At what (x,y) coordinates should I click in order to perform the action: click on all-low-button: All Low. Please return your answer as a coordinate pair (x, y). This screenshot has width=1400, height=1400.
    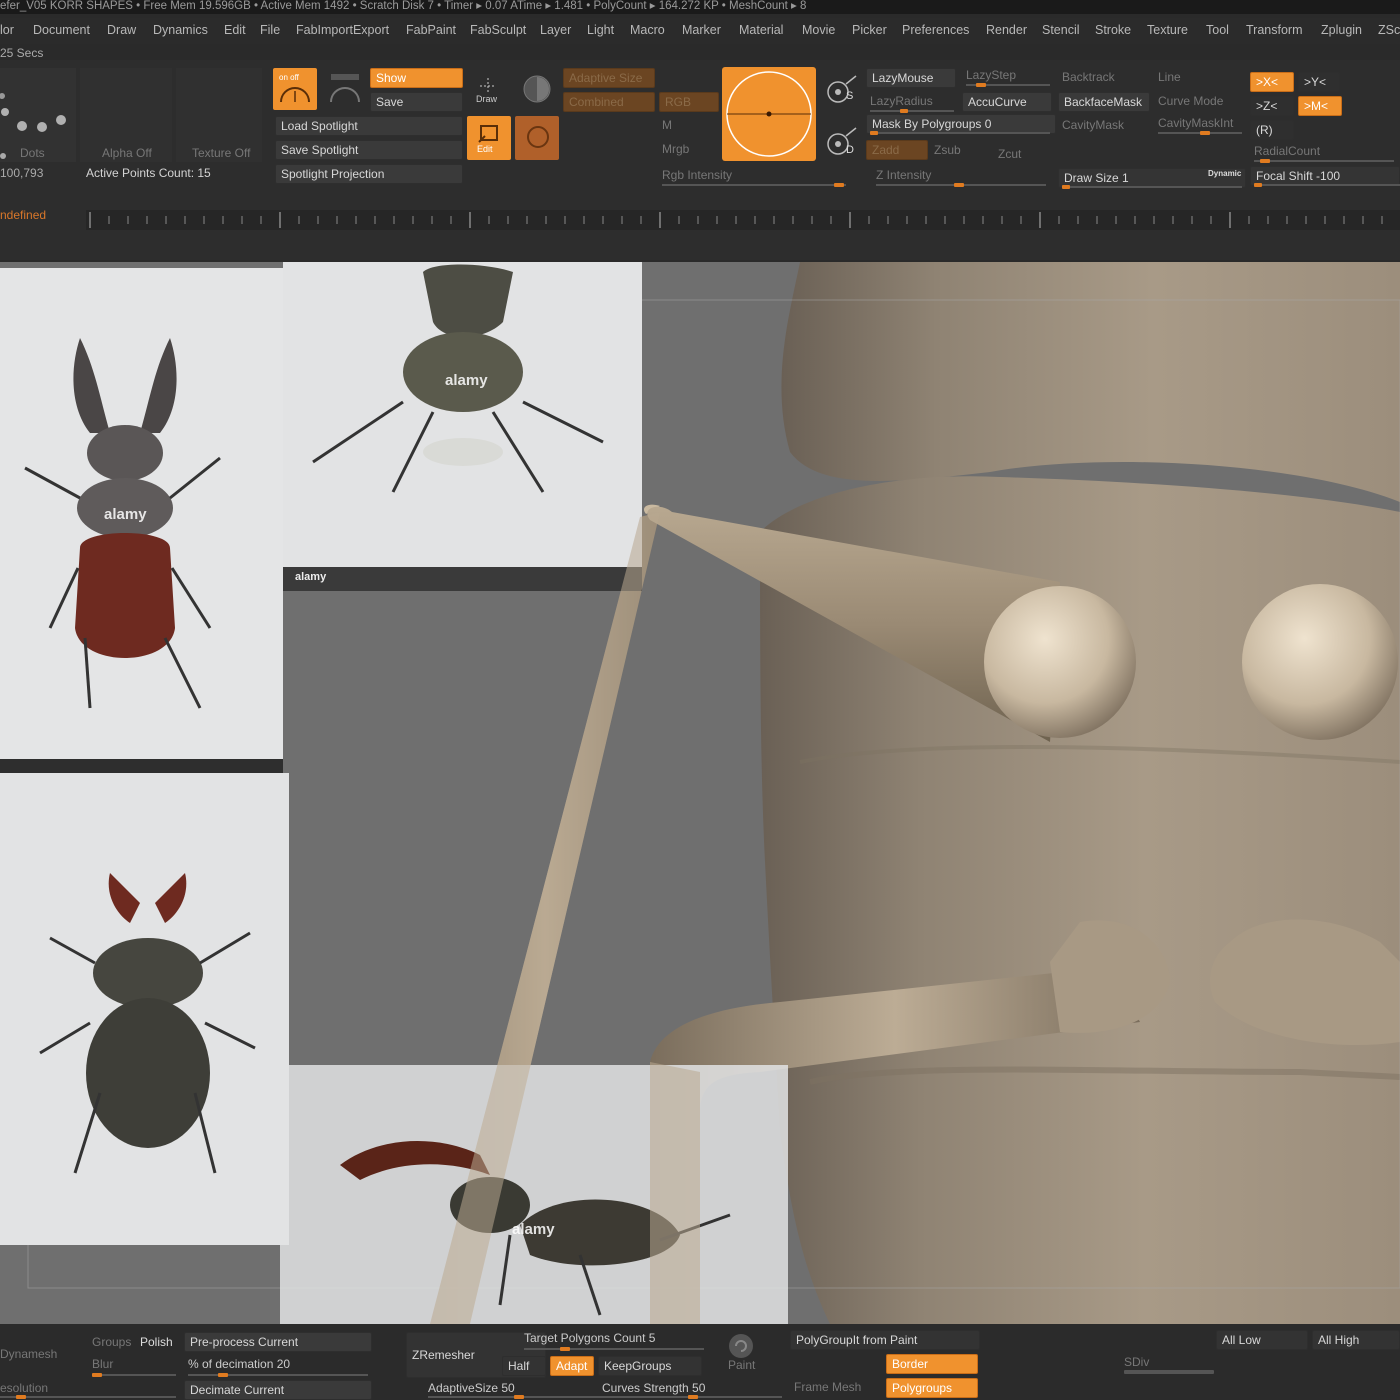
    Looking at the image, I should click on (1262, 1340).